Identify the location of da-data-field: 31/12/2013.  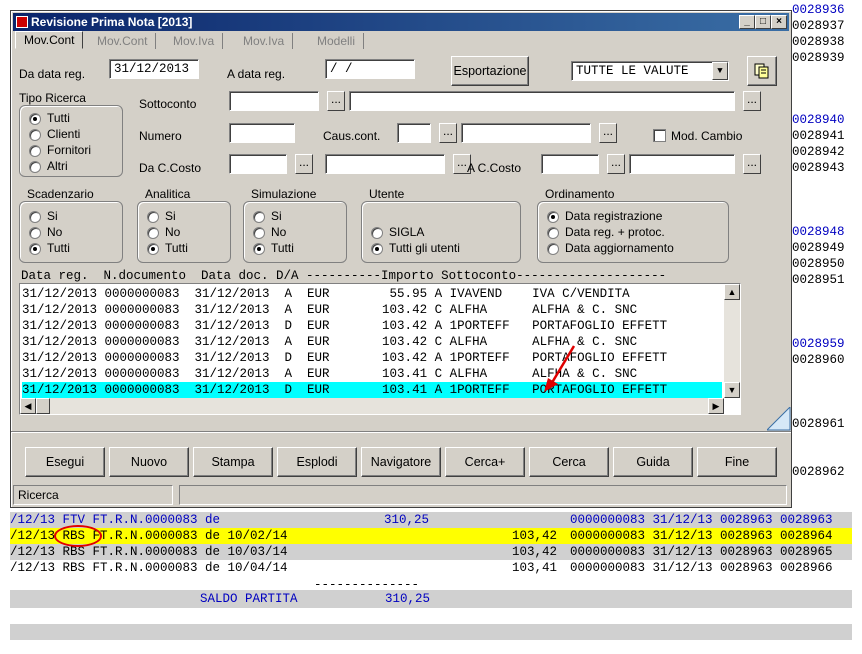
(154, 69).